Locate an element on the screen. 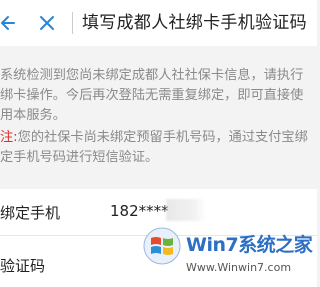 This screenshot has height=287, width=320. watermark-brand: Win7系统之家 is located at coordinates (249, 245).